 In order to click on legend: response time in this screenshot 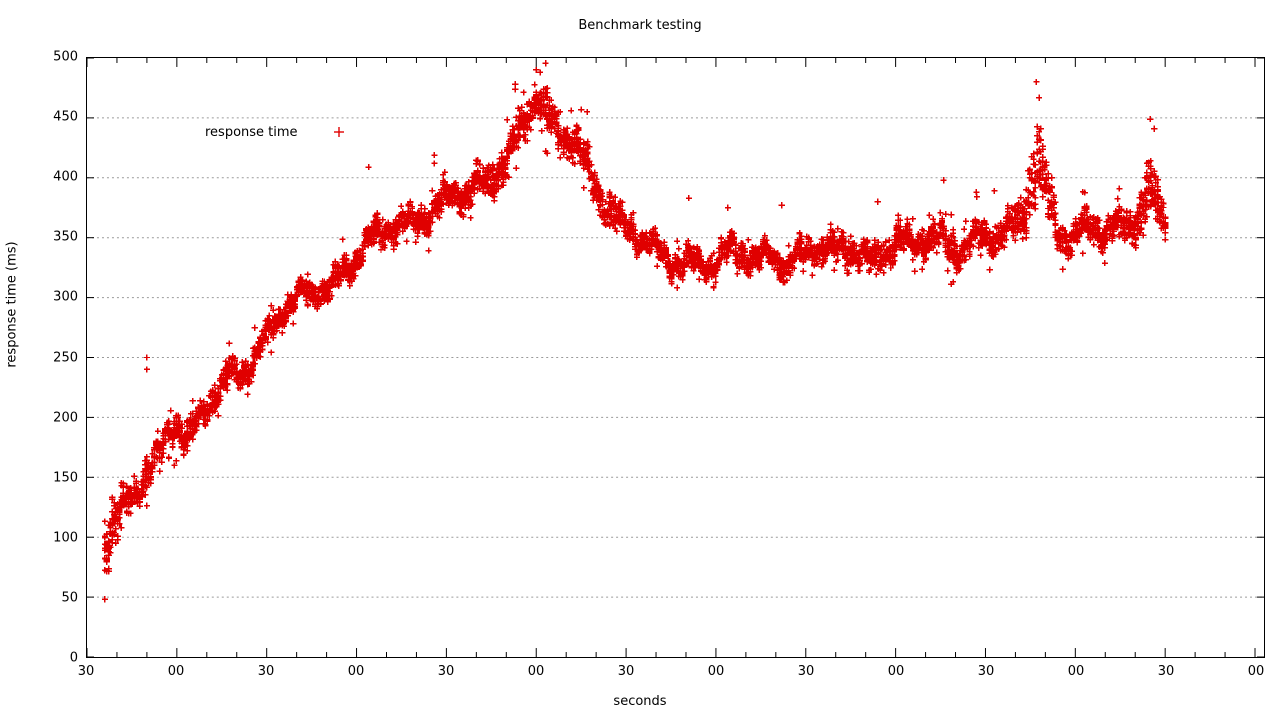, I will do `click(291, 132)`.